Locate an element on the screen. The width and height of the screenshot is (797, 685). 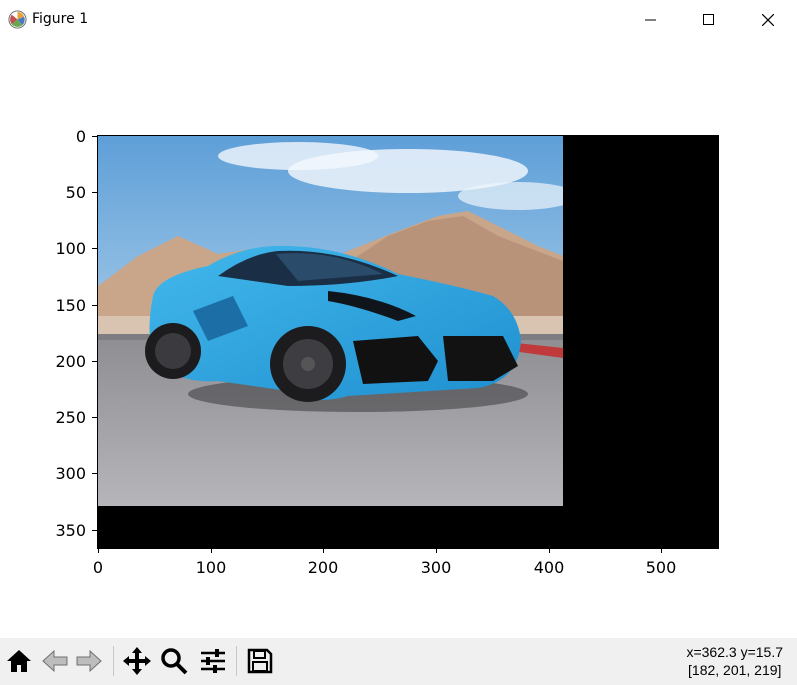
home-icon is located at coordinates (19, 661).